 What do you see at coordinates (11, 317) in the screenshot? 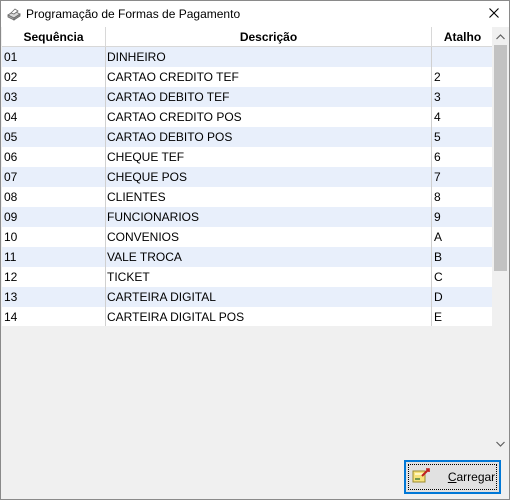
I see `cell-sequence: 14` at bounding box center [11, 317].